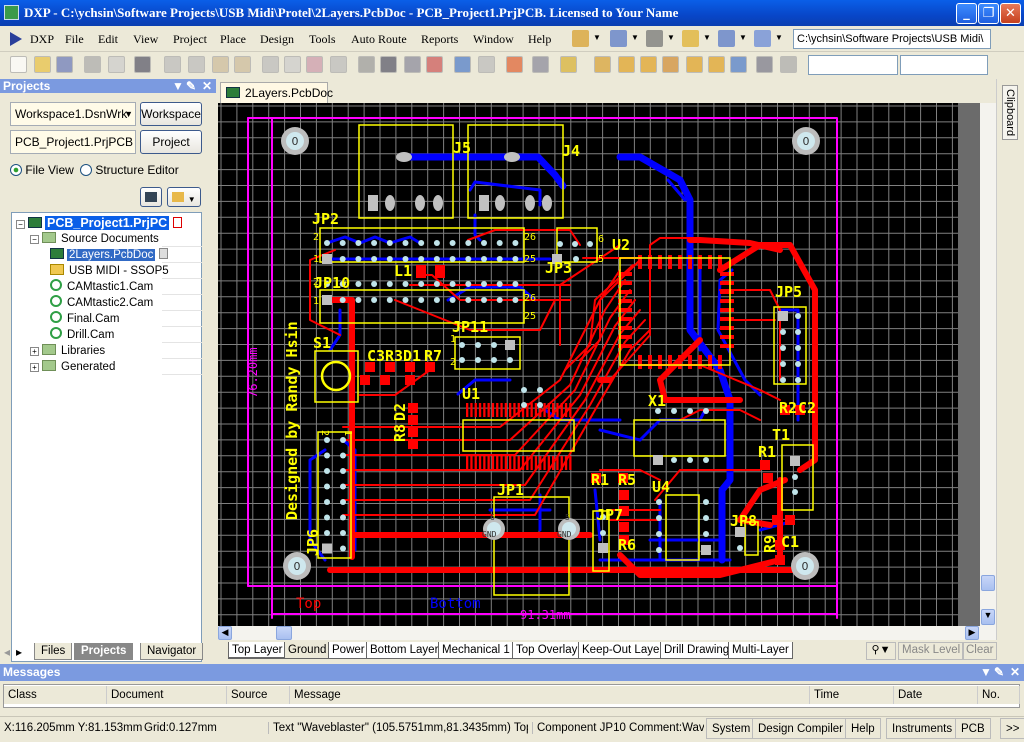  I want to click on zoom-area-icon, so click(196, 64).